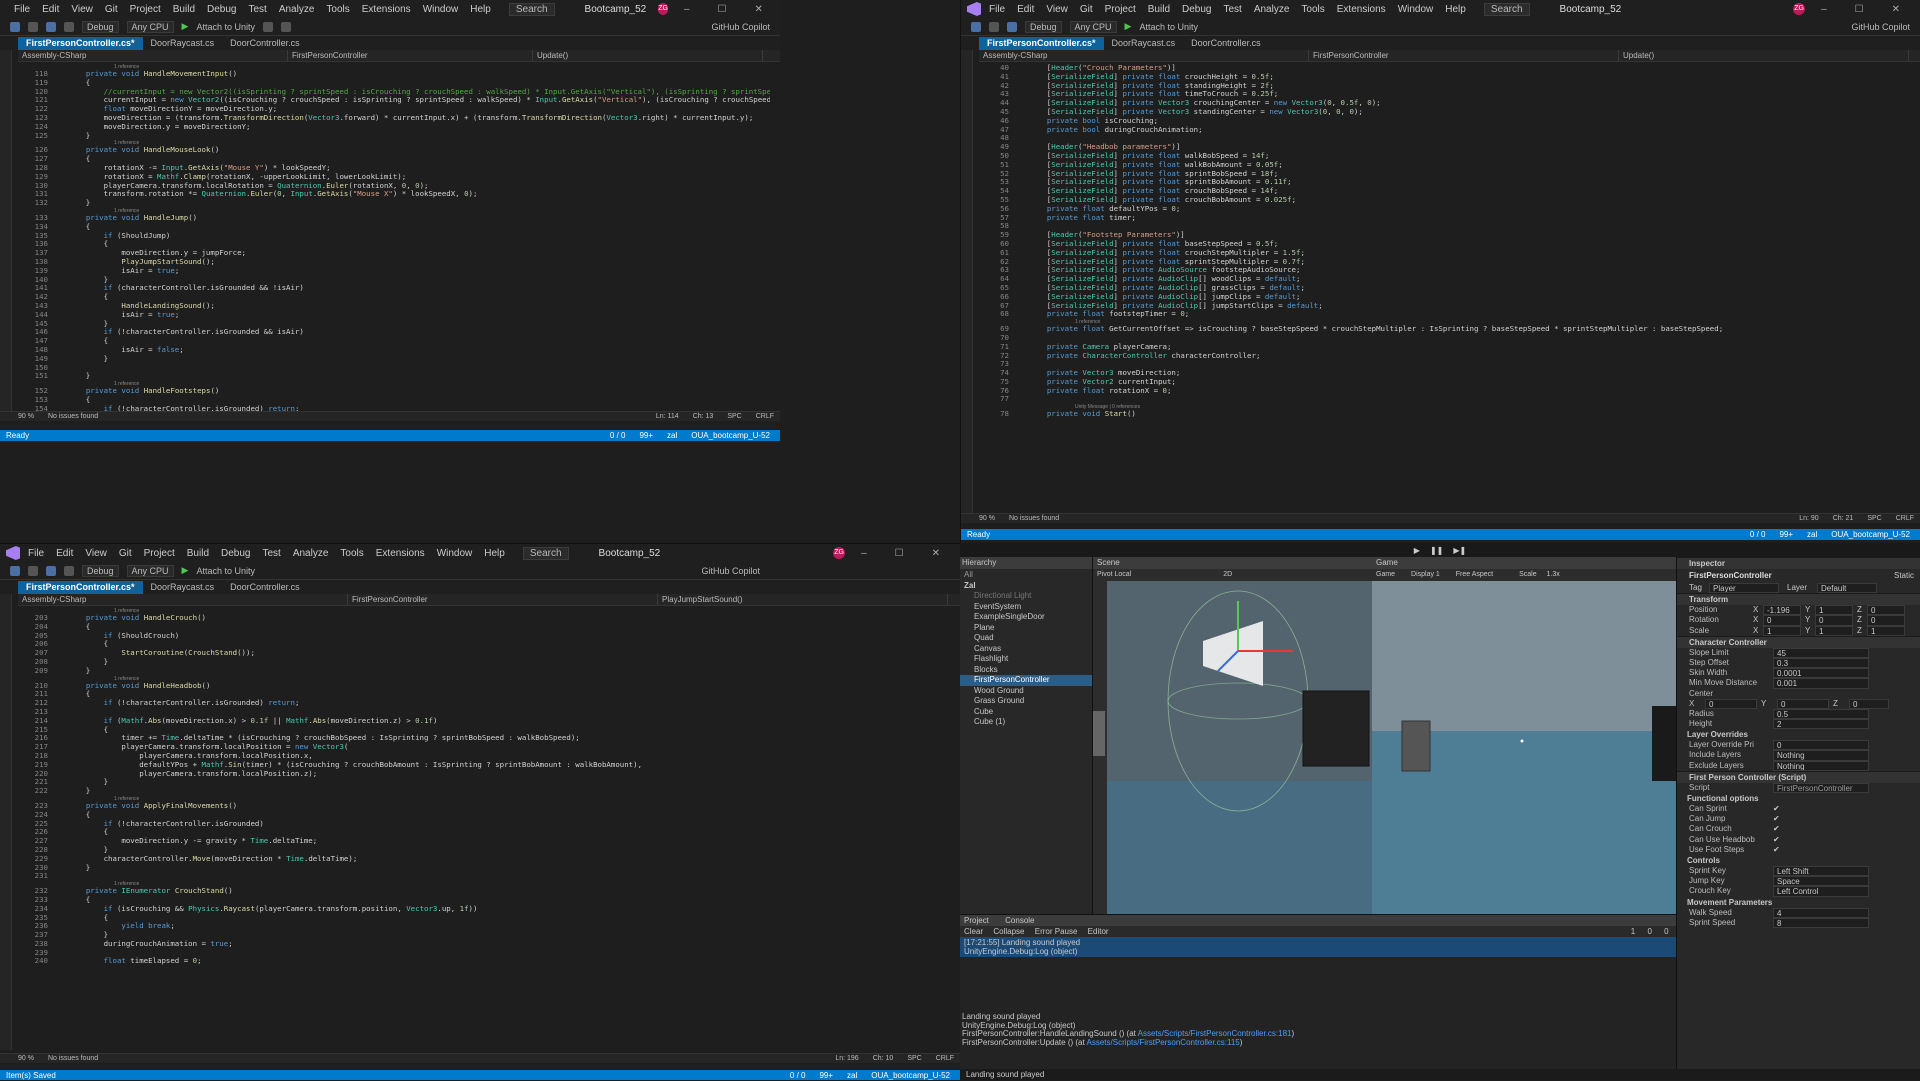 The width and height of the screenshot is (1920, 1081). Describe the element at coordinates (798, 1075) in the screenshot. I see `changes-count: 0 / 0` at that location.